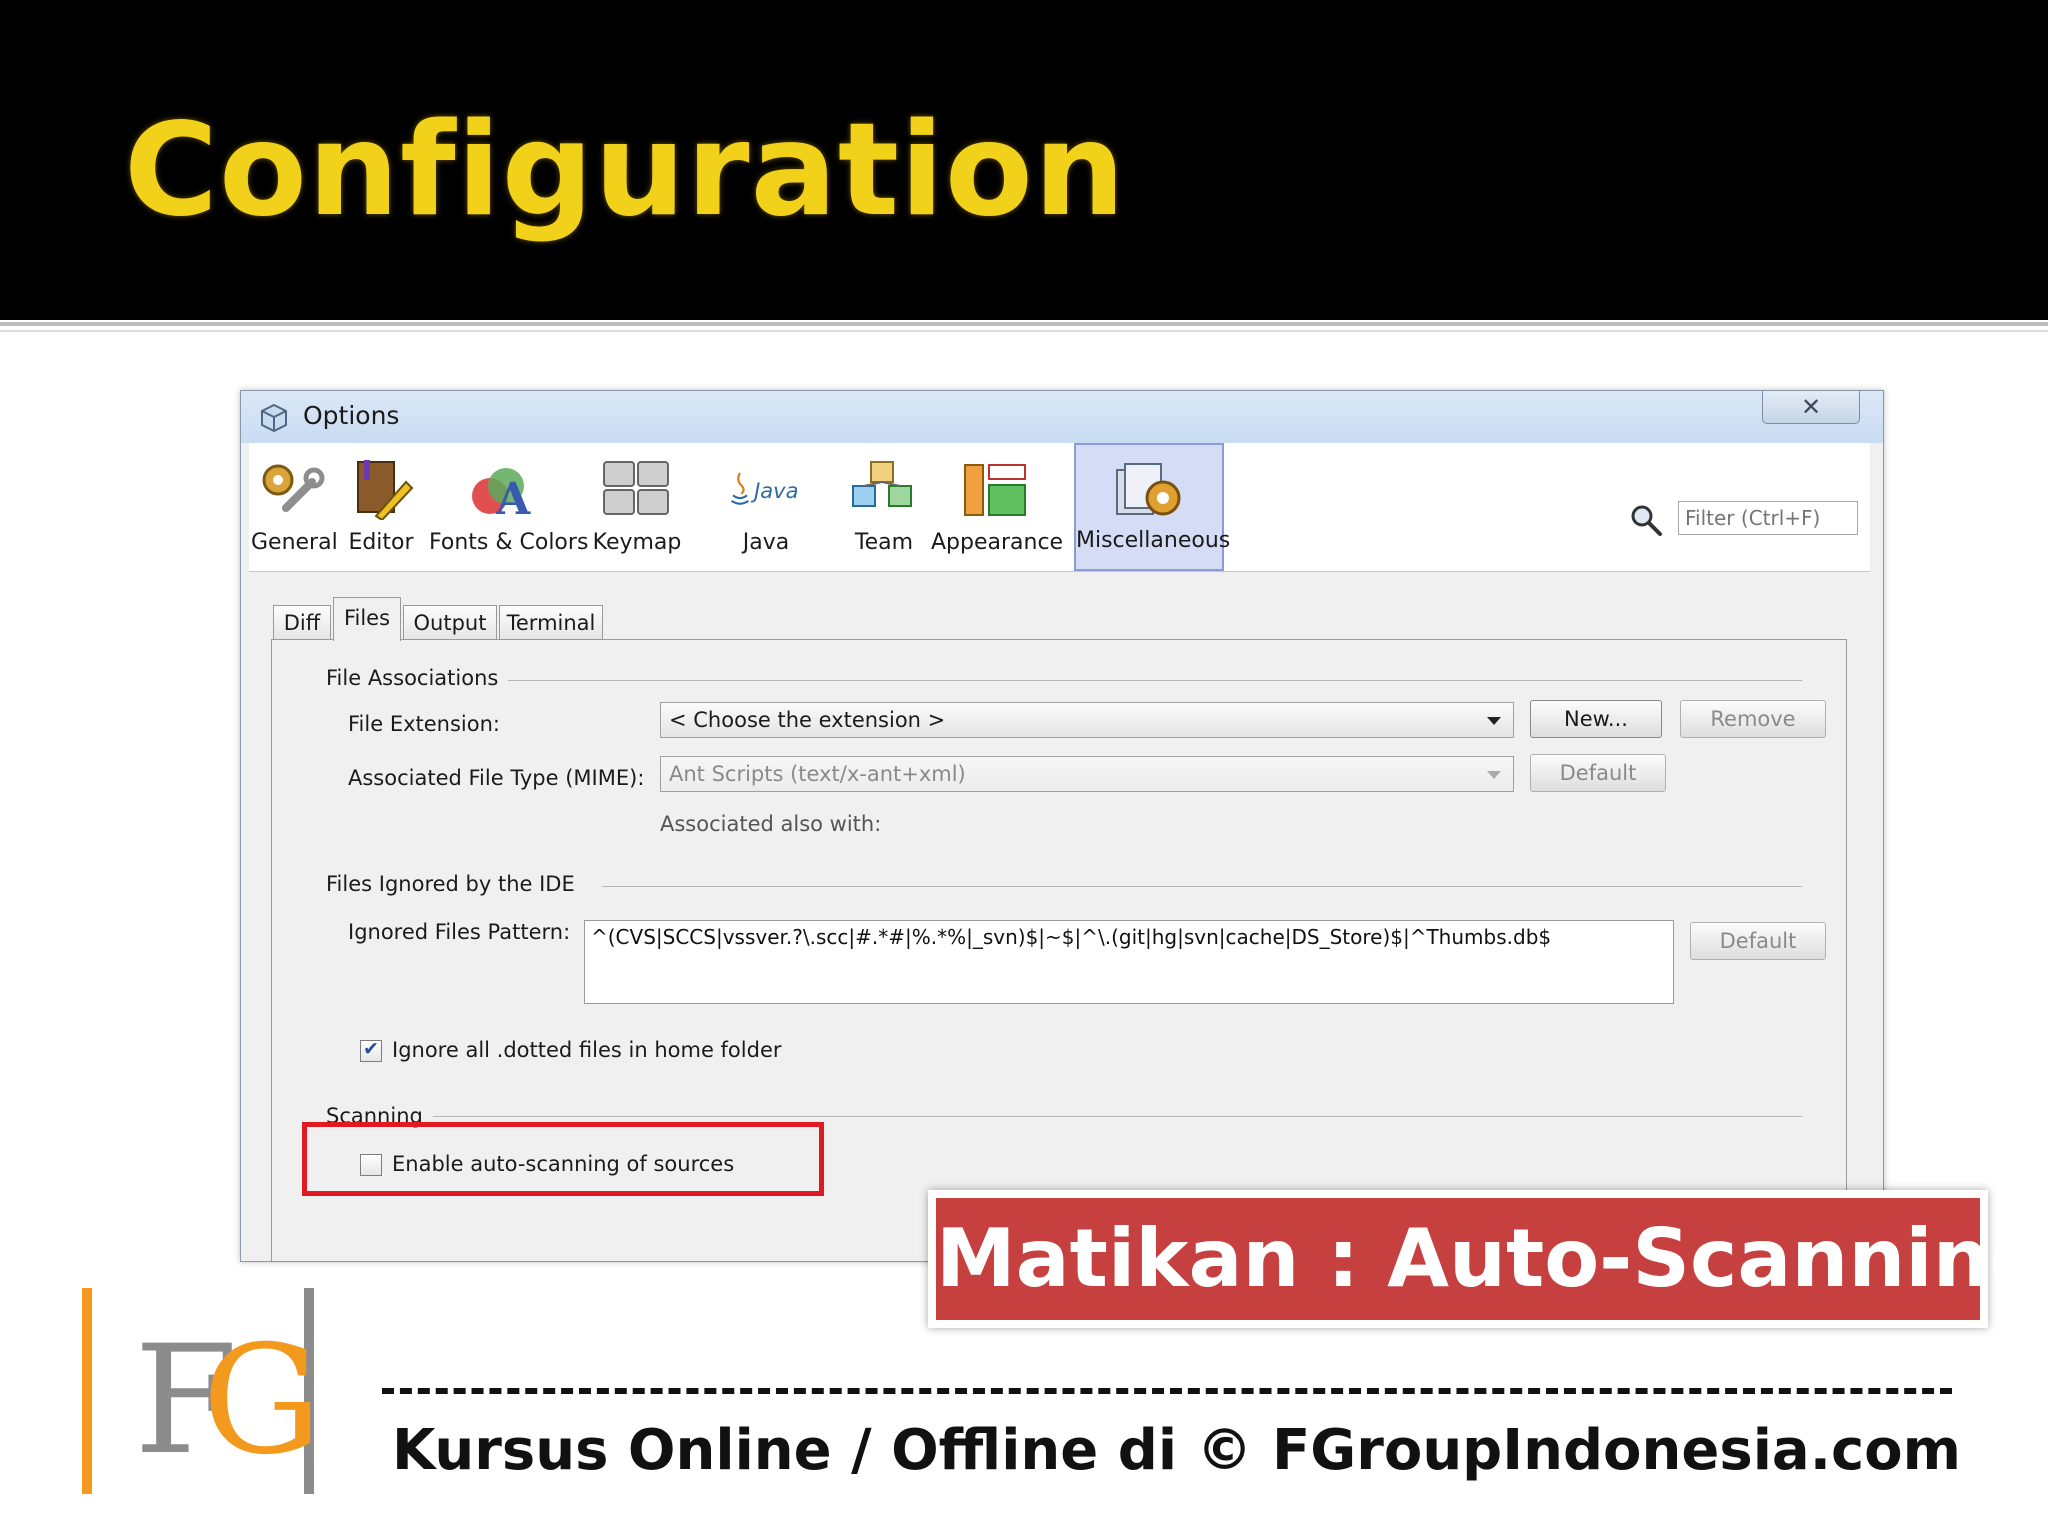  Describe the element at coordinates (997, 542) in the screenshot. I see `category-label: Appearance` at that location.